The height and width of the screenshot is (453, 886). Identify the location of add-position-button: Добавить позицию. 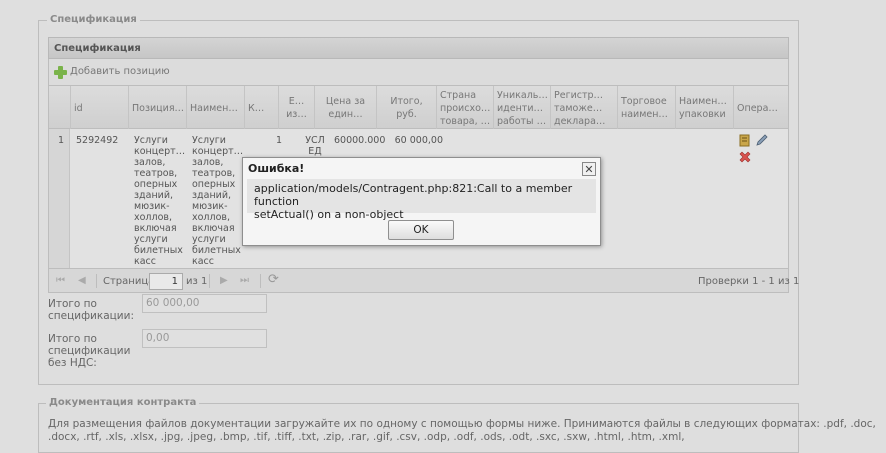
(120, 71).